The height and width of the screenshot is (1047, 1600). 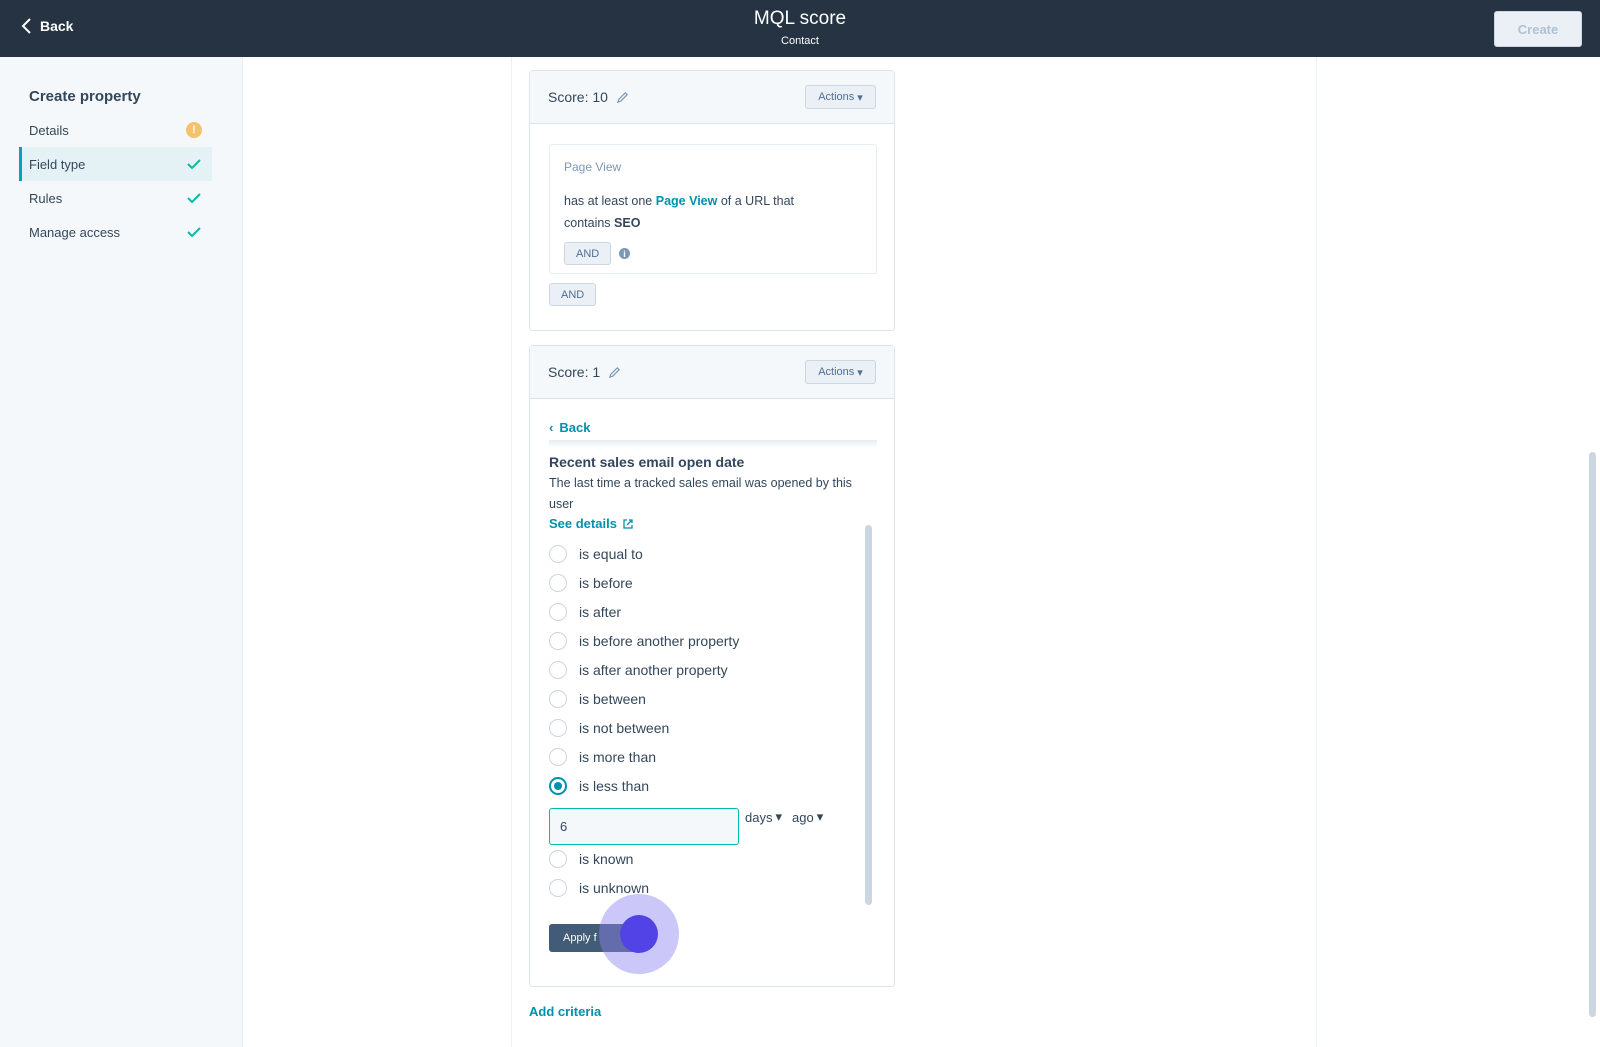 What do you see at coordinates (588, 253) in the screenshot?
I see `and-inner-button: AND` at bounding box center [588, 253].